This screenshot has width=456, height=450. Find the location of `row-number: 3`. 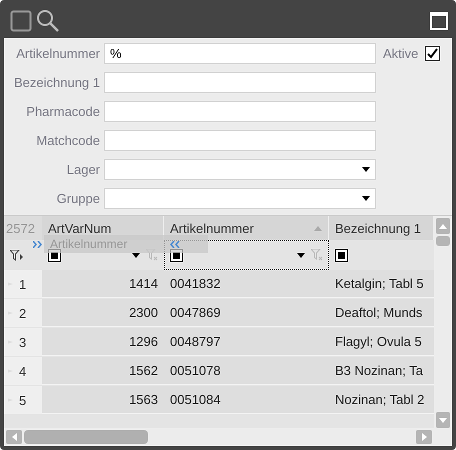

row-number: 3 is located at coordinates (22, 342).